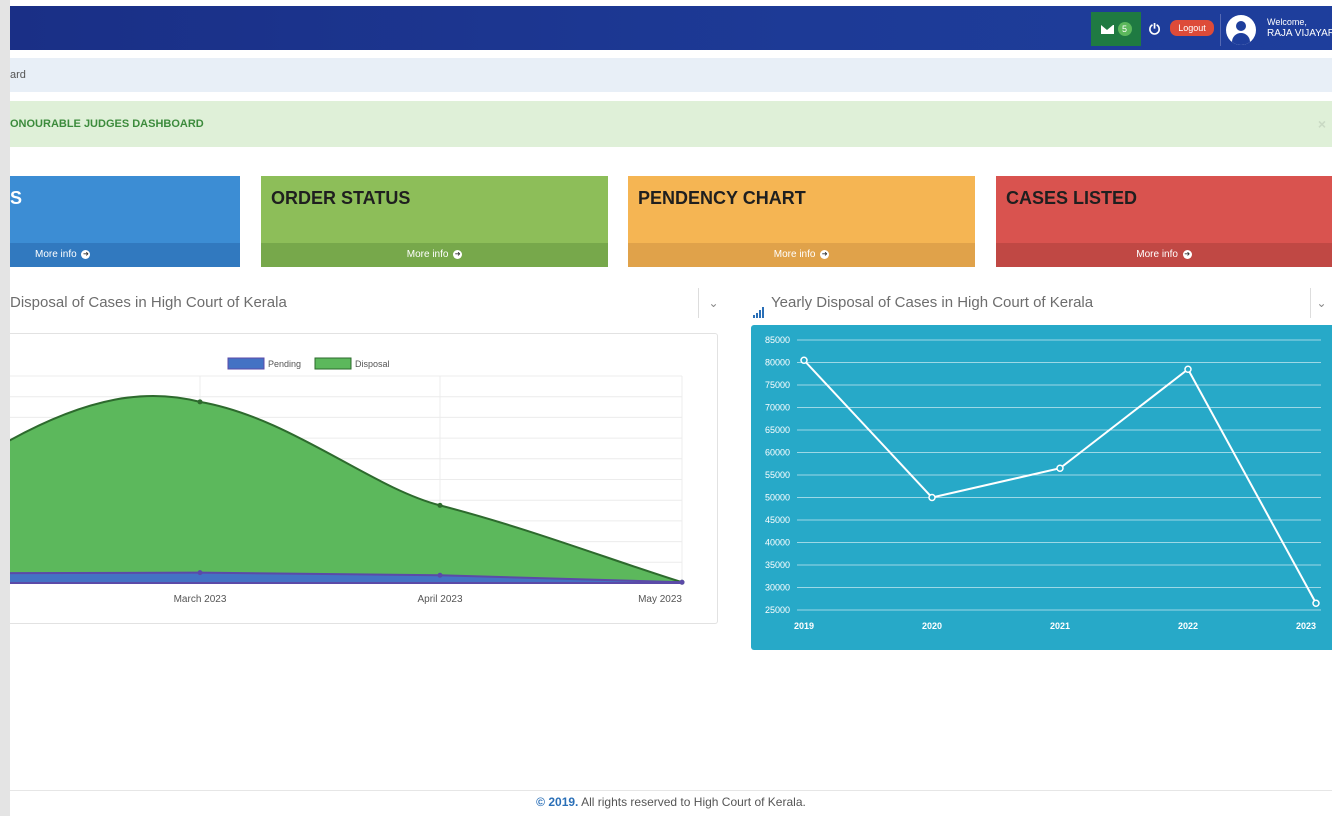 This screenshot has width=1332, height=816. What do you see at coordinates (1241, 30) in the screenshot?
I see `user-avatar-icon` at bounding box center [1241, 30].